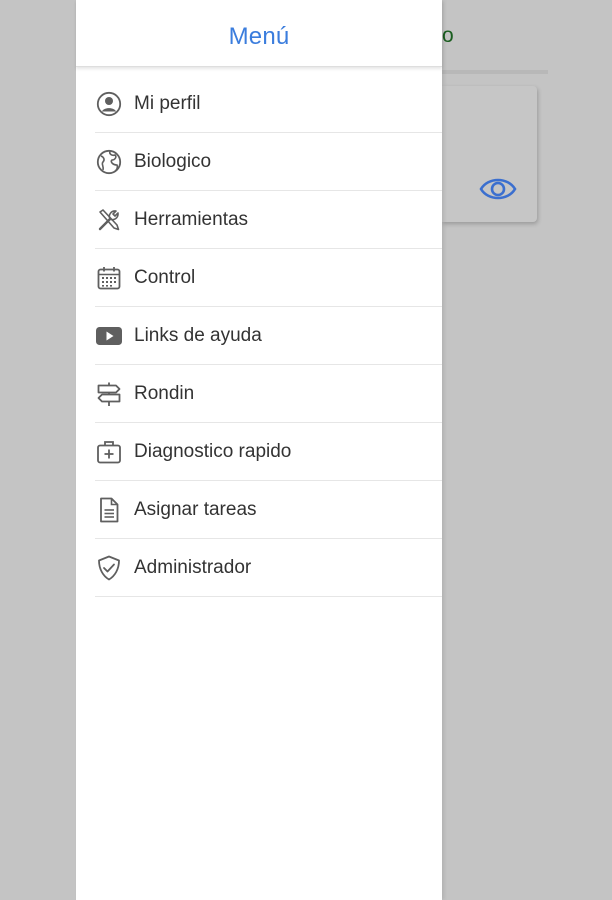 The height and width of the screenshot is (900, 612). I want to click on signpost-icon, so click(109, 394).